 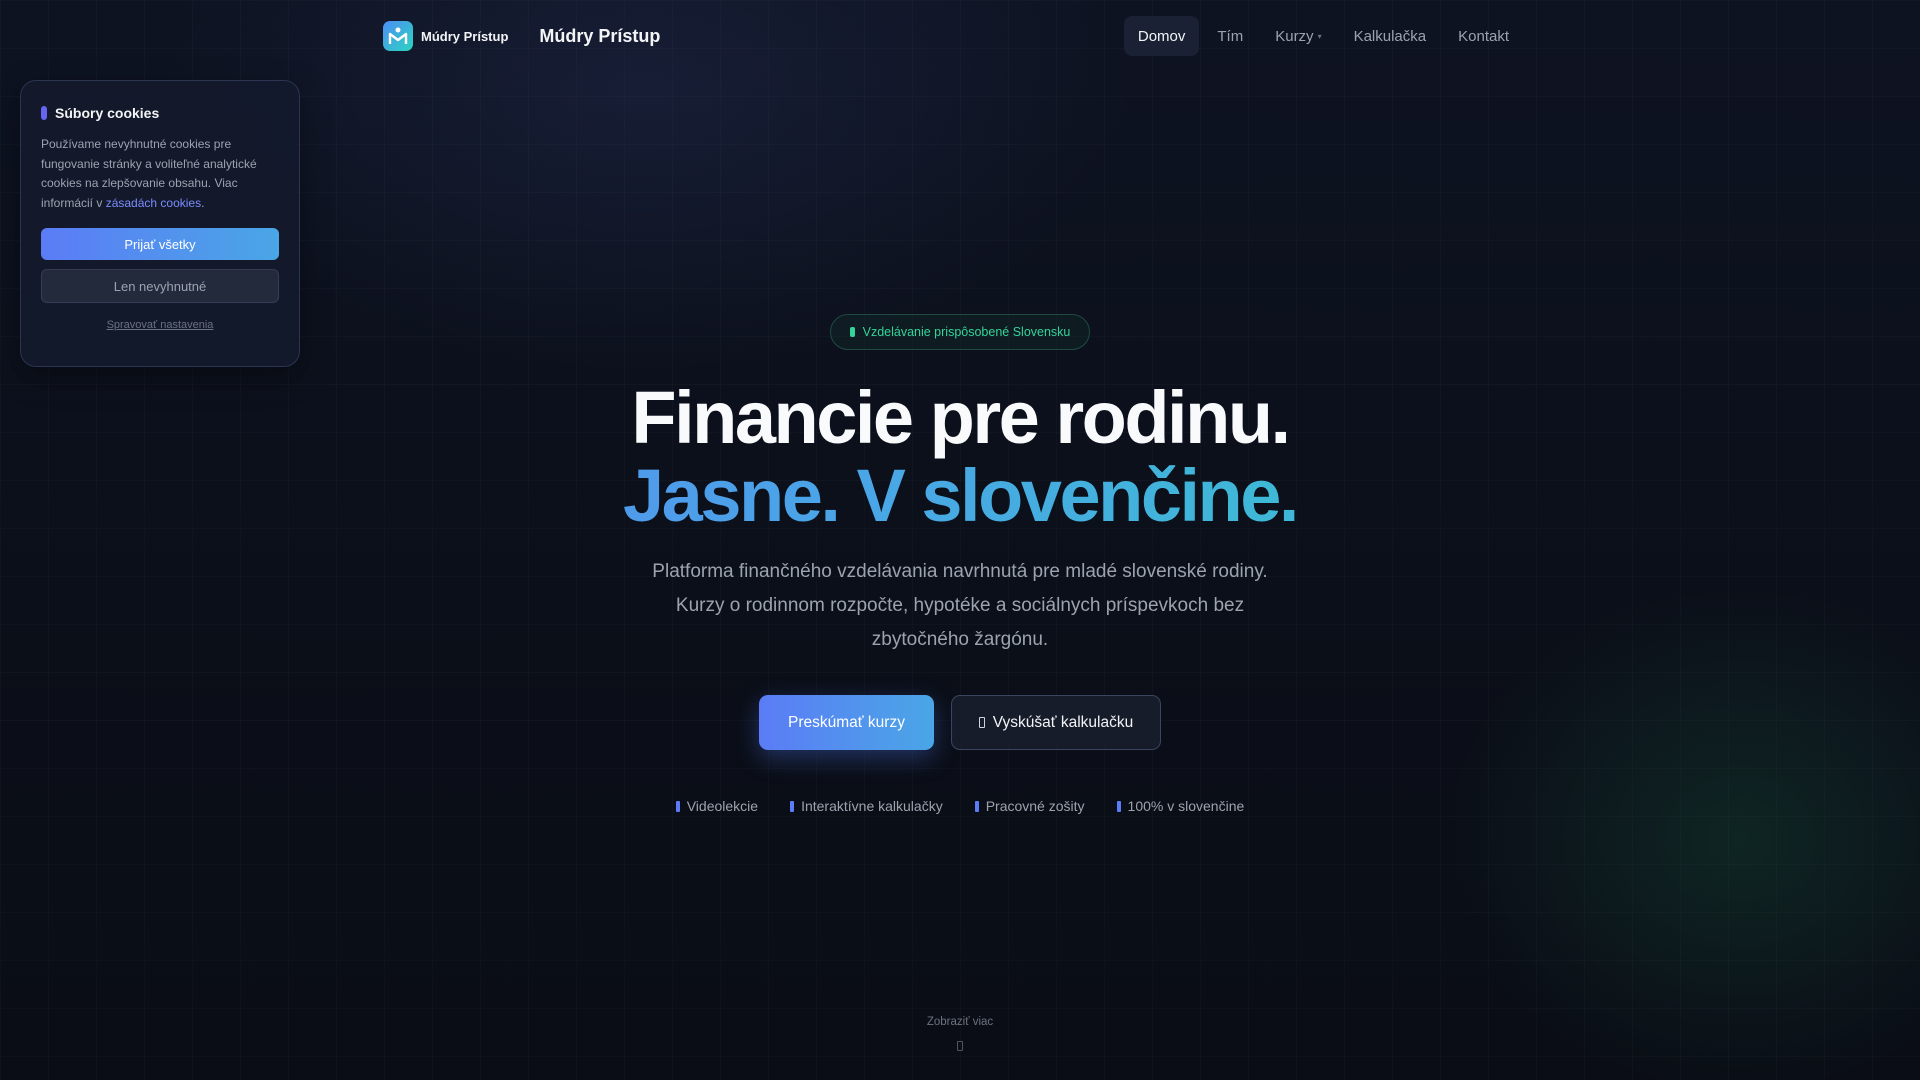 I want to click on feature-label: Pracovné zošity, so click(x=1035, y=806).